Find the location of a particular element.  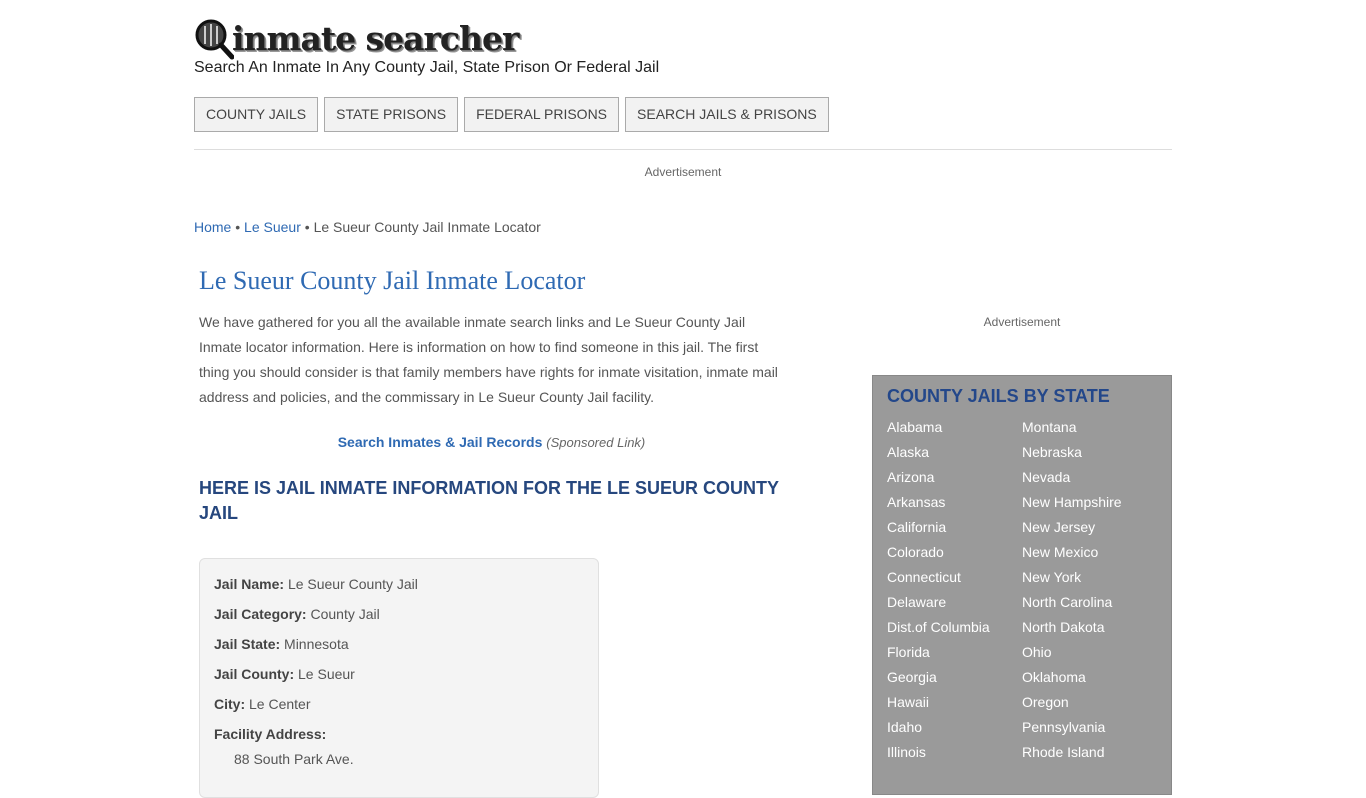

site-logo: inmate searcher is located at coordinates (356, 39).